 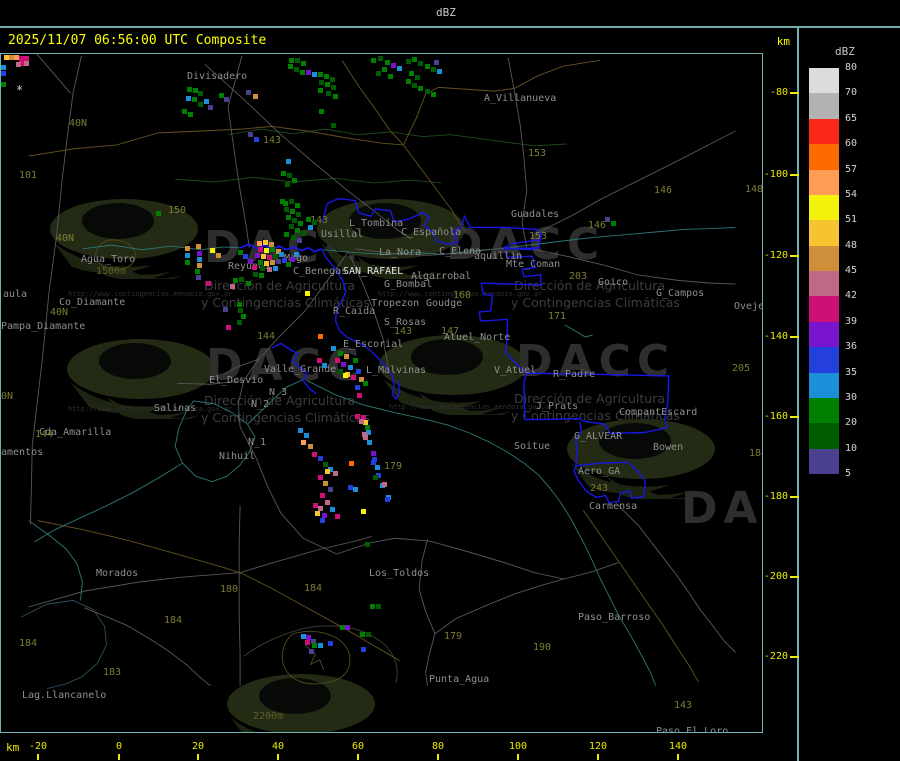 What do you see at coordinates (198, 746) in the screenshot?
I see `bottom-axis-label: 20` at bounding box center [198, 746].